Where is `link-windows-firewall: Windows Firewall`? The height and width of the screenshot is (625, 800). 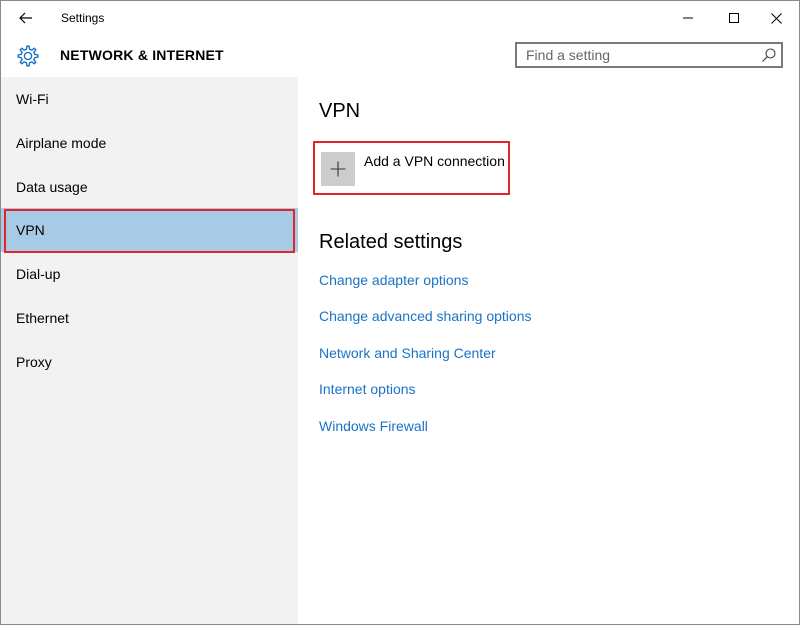 link-windows-firewall: Windows Firewall is located at coordinates (373, 426).